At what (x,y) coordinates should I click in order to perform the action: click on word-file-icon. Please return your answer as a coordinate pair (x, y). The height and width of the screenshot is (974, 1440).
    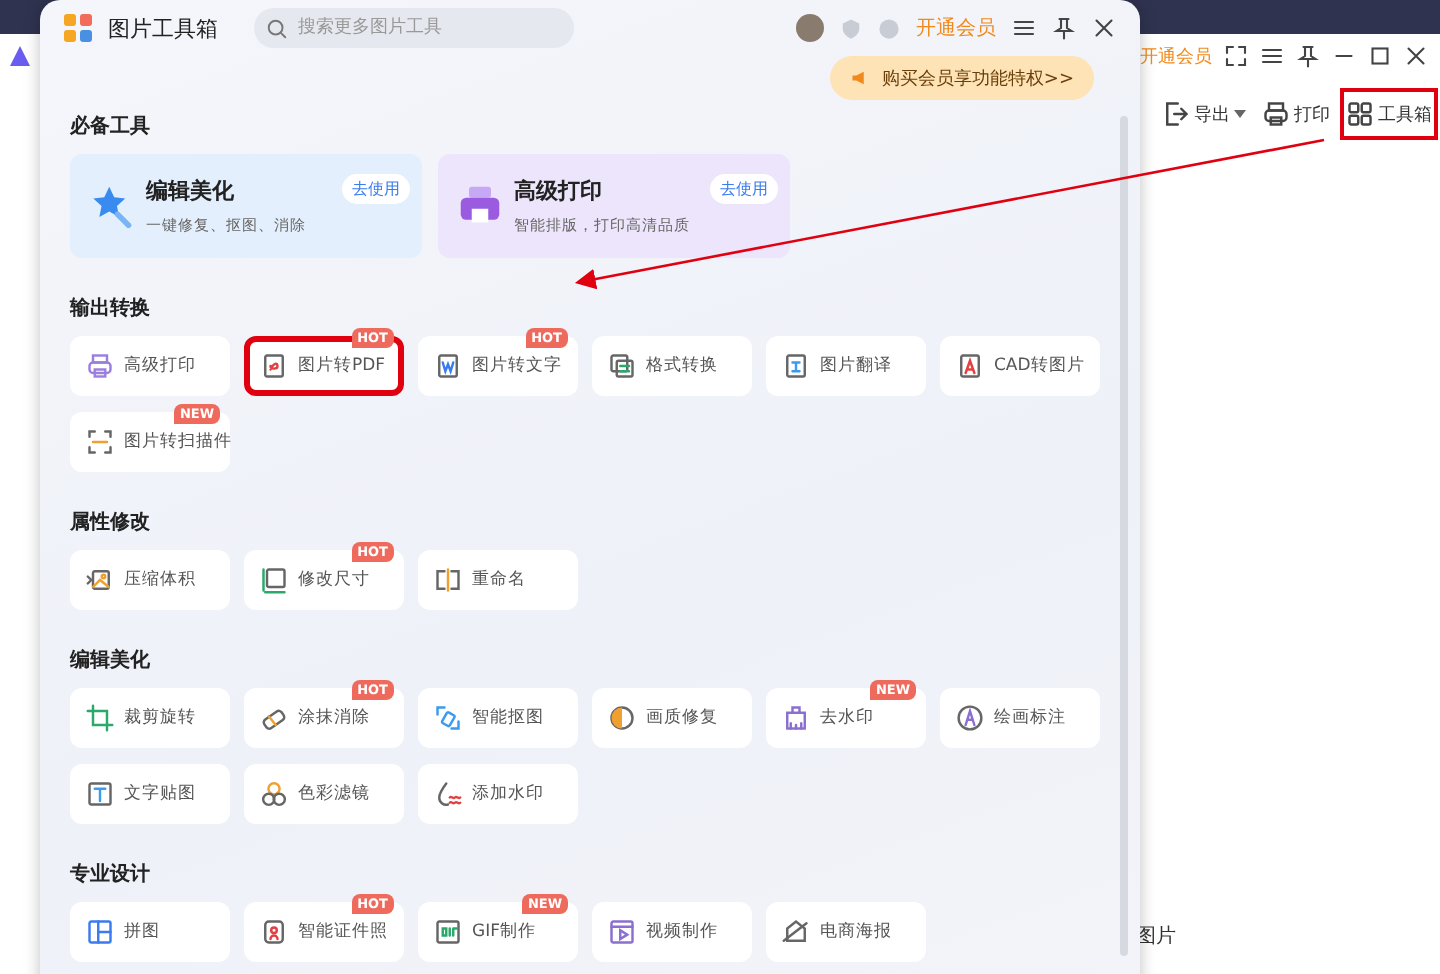
    Looking at the image, I should click on (448, 366).